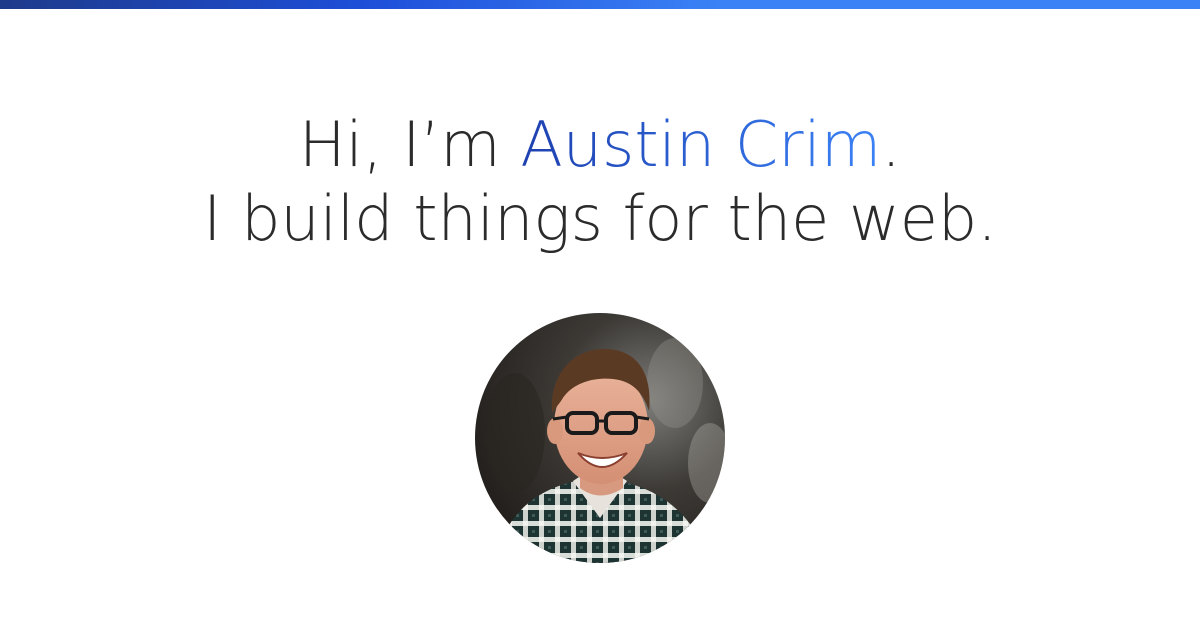 The width and height of the screenshot is (1200, 627). Describe the element at coordinates (600, 218) in the screenshot. I see `tagline: I build things for the web.` at that location.